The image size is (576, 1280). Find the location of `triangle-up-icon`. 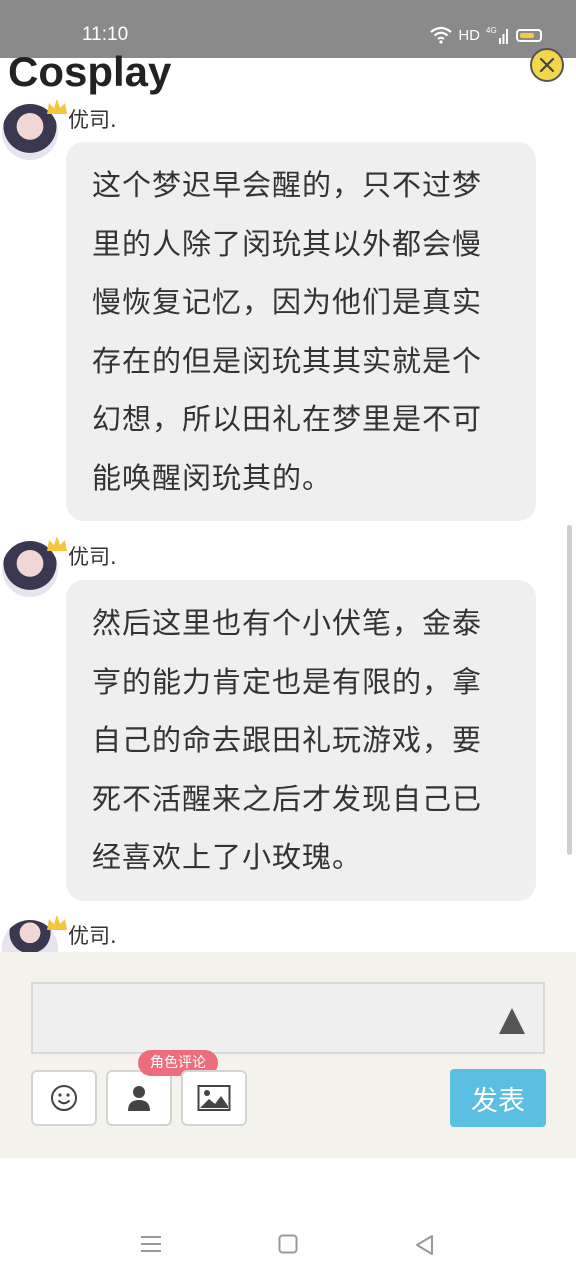

triangle-up-icon is located at coordinates (512, 1021).